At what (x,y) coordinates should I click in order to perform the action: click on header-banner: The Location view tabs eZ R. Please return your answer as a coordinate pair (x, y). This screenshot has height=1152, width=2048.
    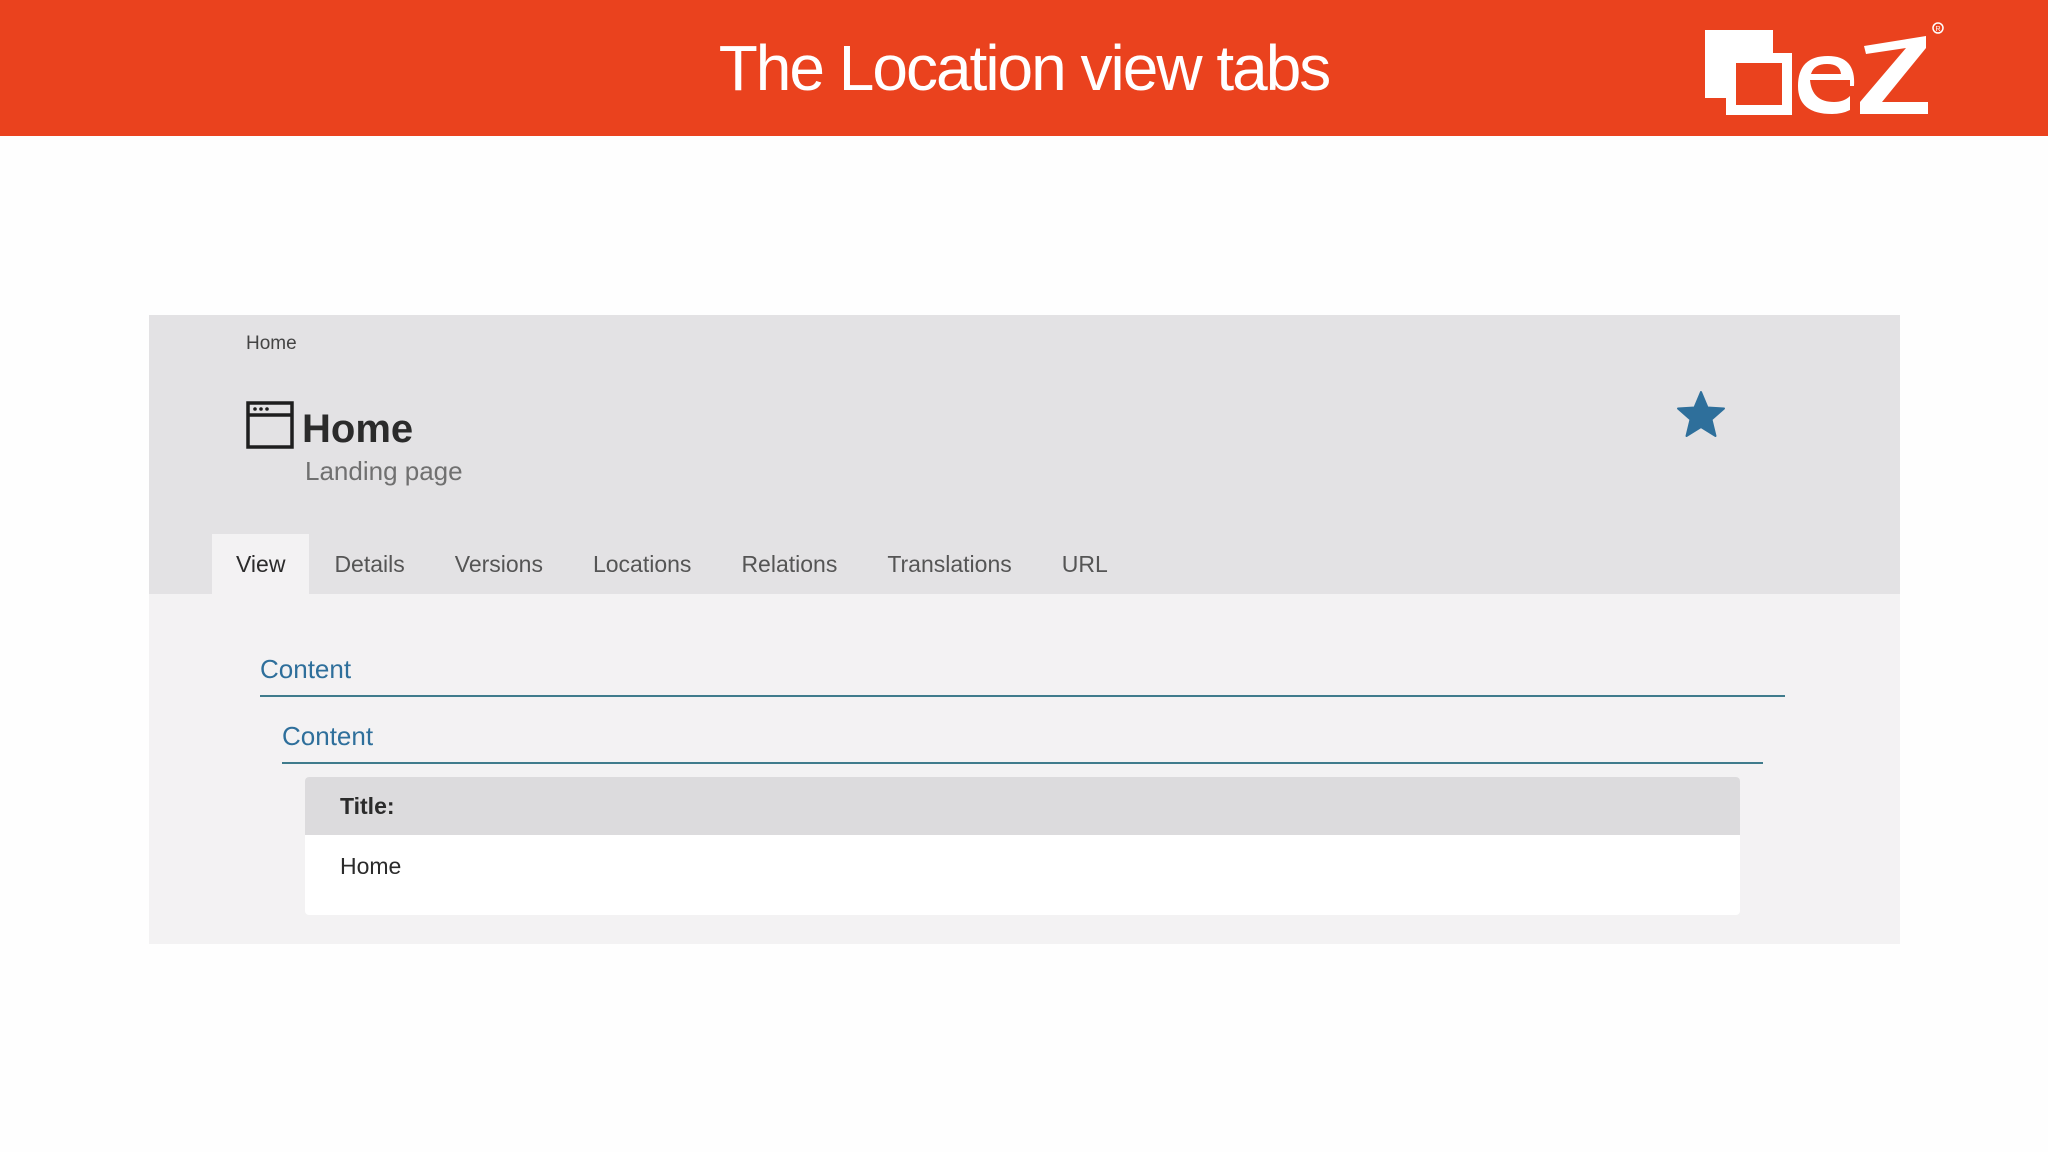
    Looking at the image, I should click on (1024, 68).